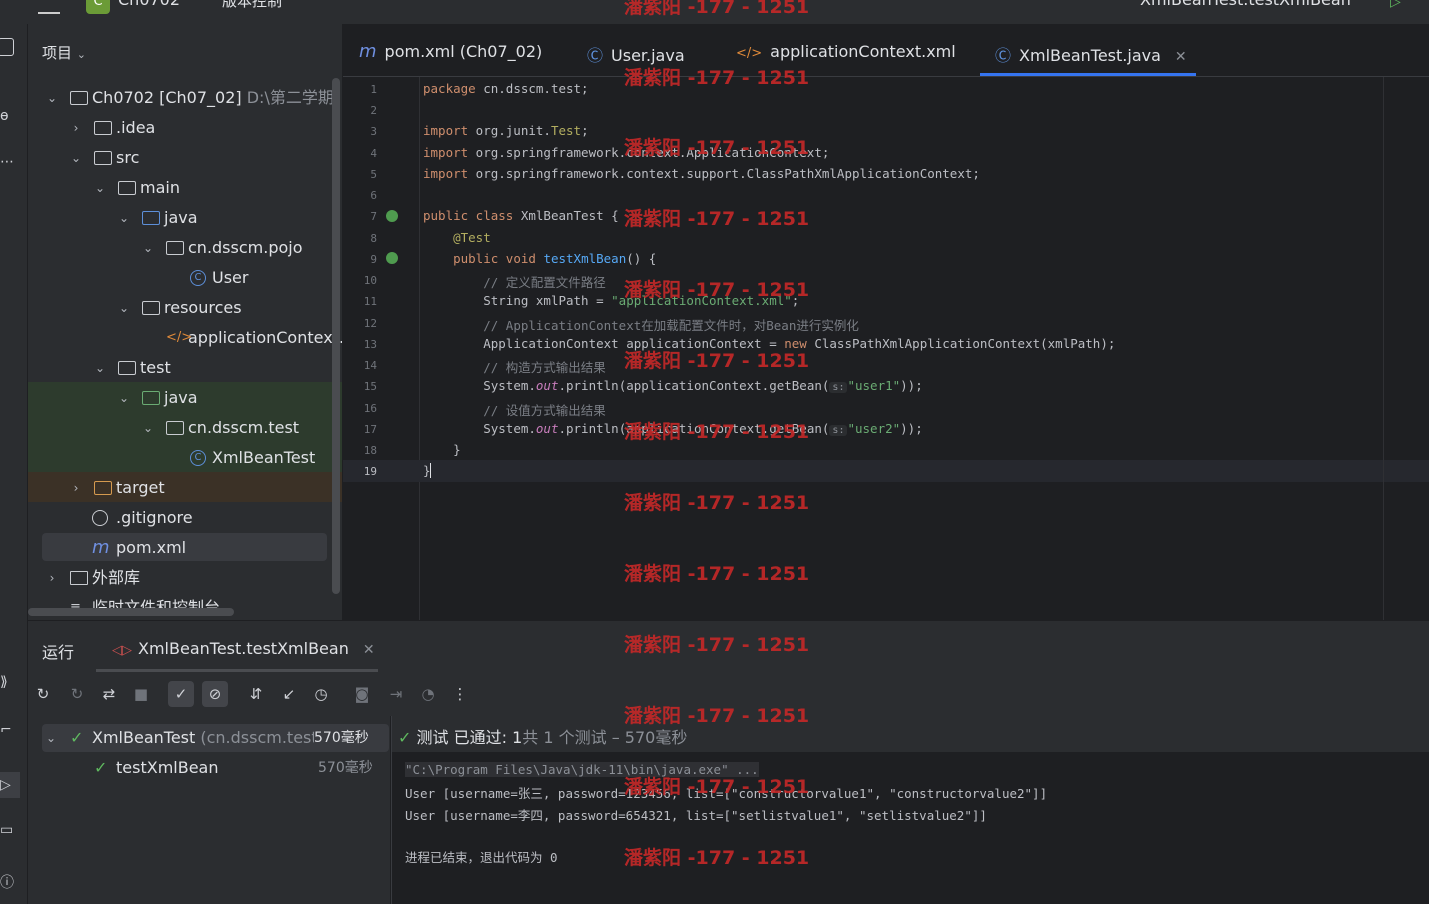 Image resolution: width=1429 pixels, height=904 pixels. Describe the element at coordinates (1088, 74) in the screenshot. I see `active-tab-indicator` at that location.